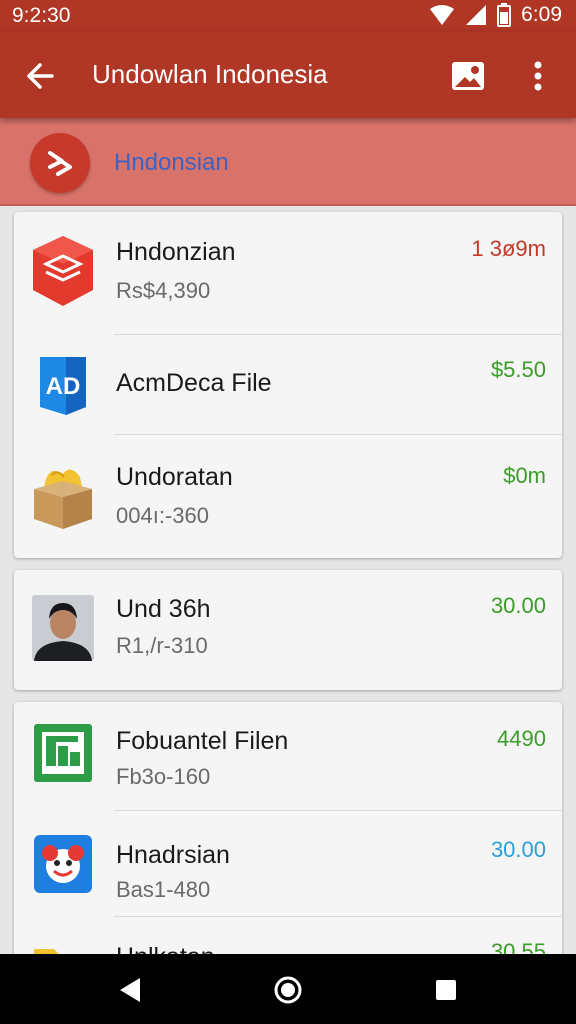  I want to click on app-bar: Undowlan Indonesia, so click(288, 75).